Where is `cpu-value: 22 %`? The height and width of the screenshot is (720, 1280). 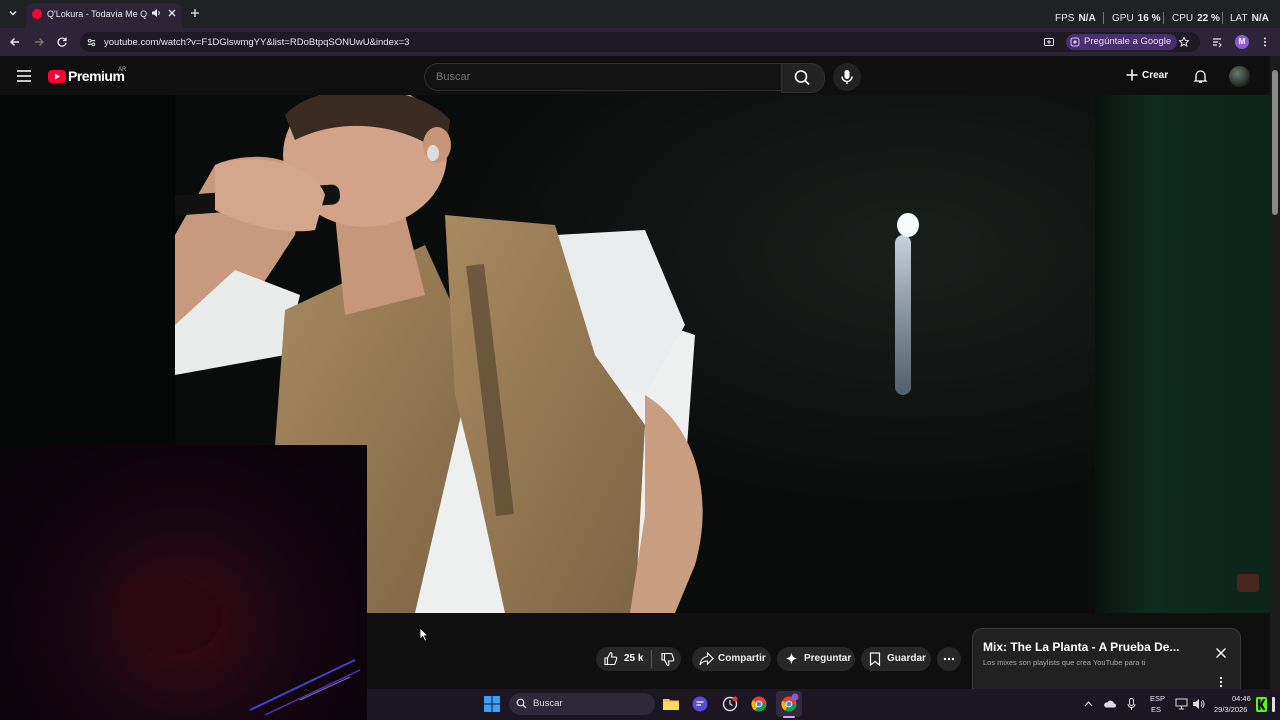
cpu-value: 22 % is located at coordinates (1208, 18).